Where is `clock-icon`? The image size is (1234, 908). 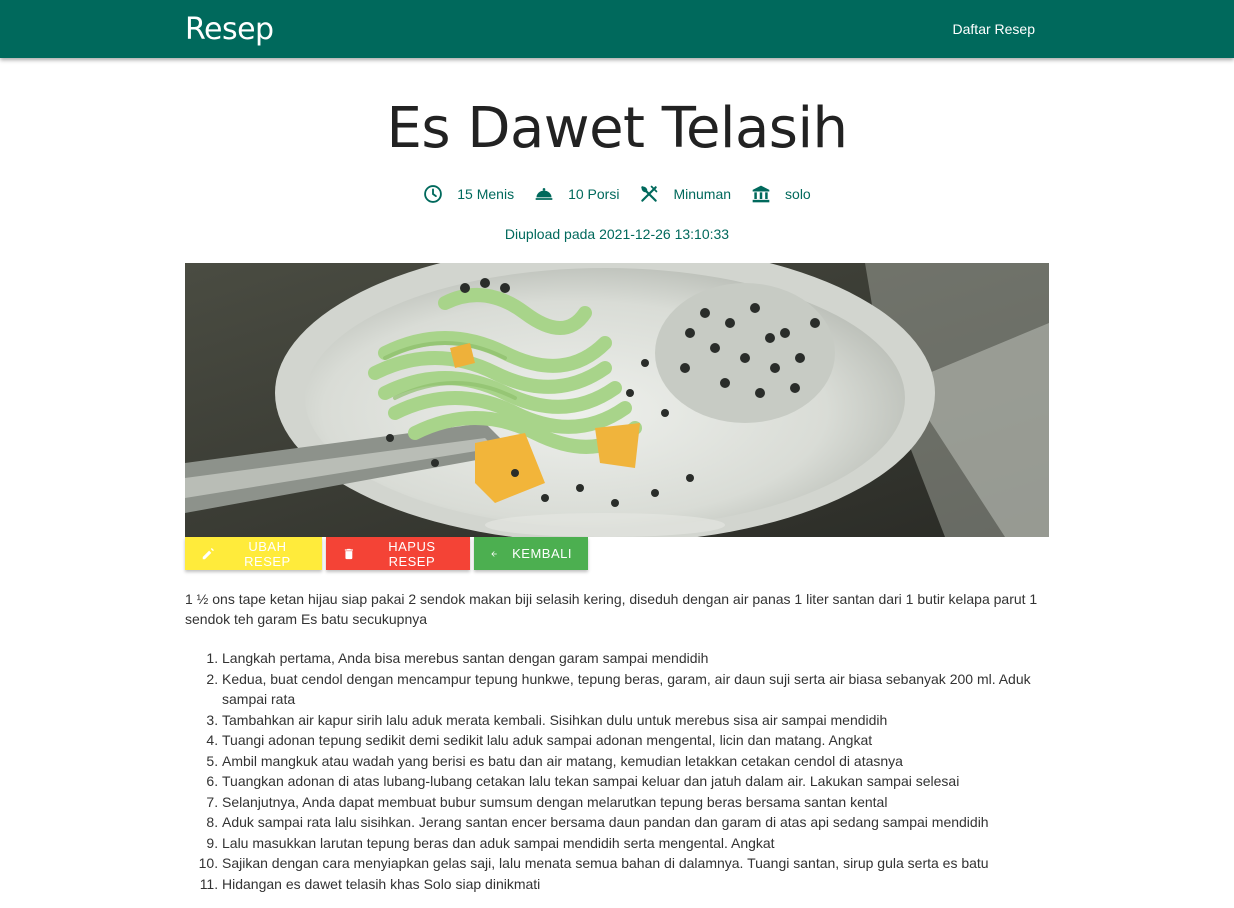
clock-icon is located at coordinates (433, 194).